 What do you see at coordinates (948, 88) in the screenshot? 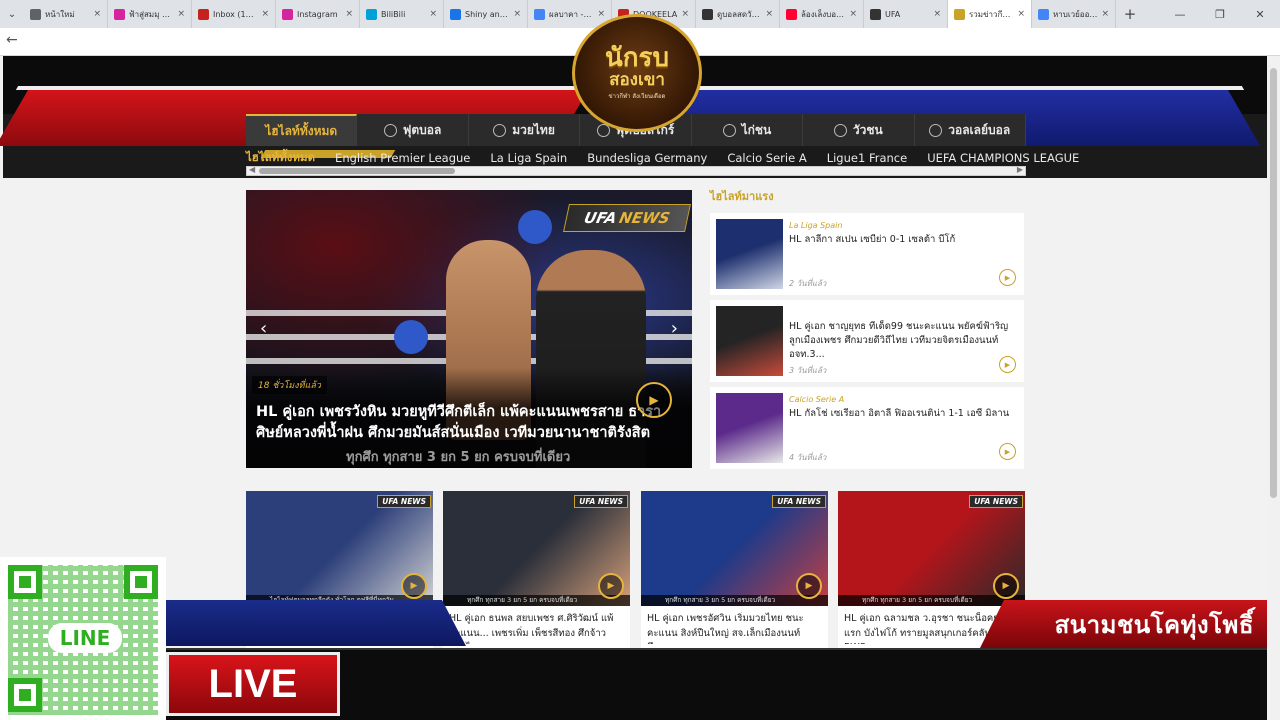
I see `header-ribbon-edge` at bounding box center [948, 88].